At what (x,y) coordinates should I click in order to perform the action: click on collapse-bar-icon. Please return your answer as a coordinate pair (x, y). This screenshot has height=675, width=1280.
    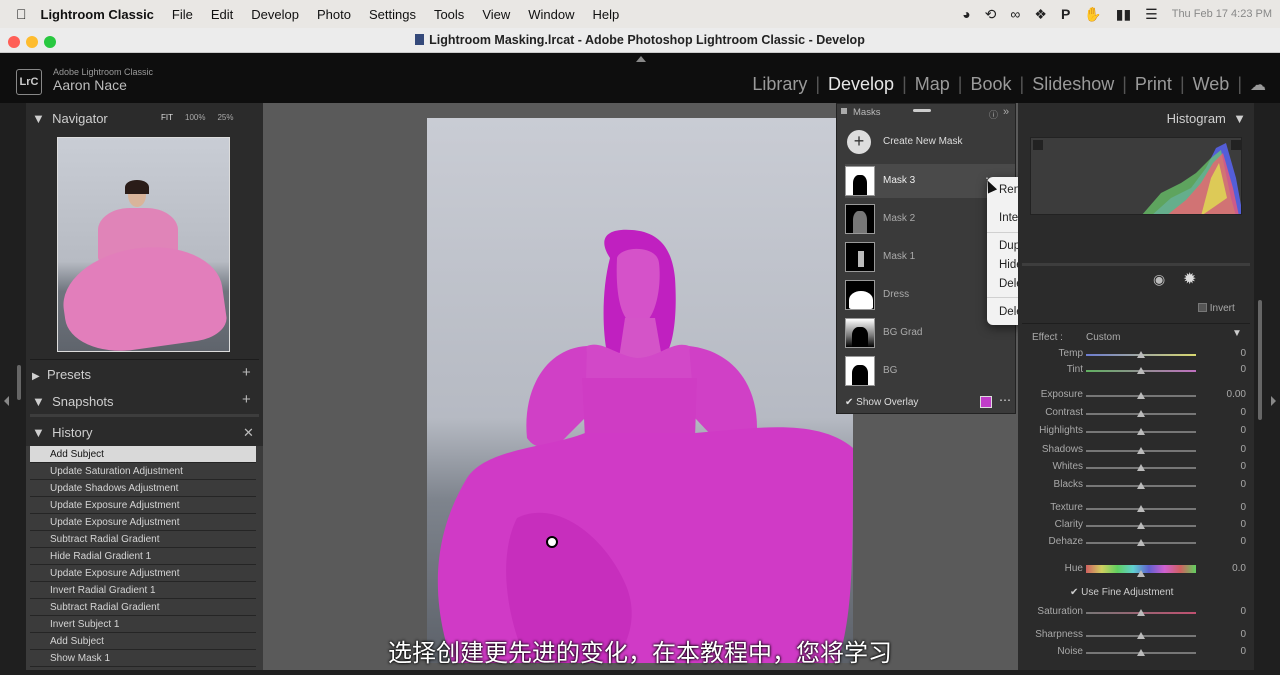
    Looking at the image, I should click on (922, 110).